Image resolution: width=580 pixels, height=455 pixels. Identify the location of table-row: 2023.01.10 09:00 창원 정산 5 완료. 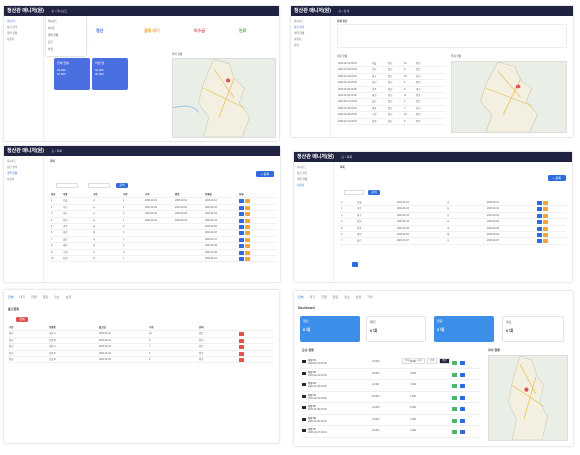
(391, 122).